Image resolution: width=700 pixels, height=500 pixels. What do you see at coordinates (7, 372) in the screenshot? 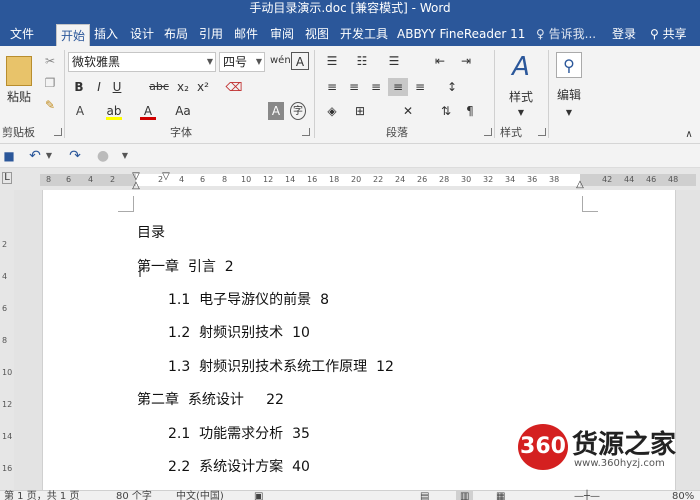
I see `vruler-tick: 10` at bounding box center [7, 372].